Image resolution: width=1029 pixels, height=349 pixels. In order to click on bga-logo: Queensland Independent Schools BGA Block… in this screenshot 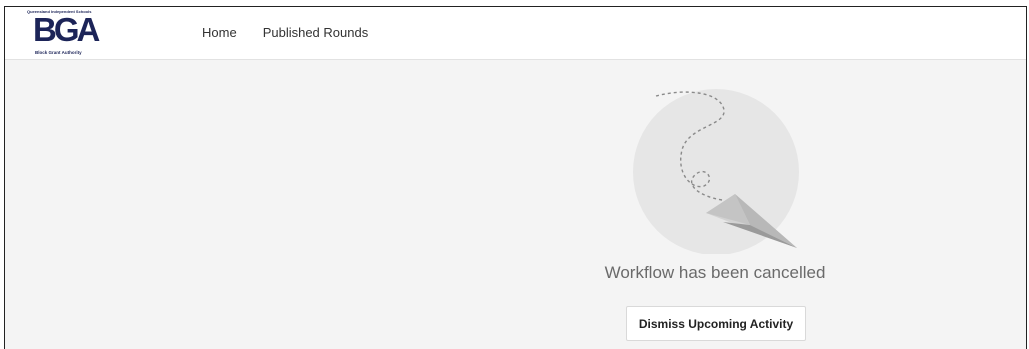, I will do `click(67, 33)`.